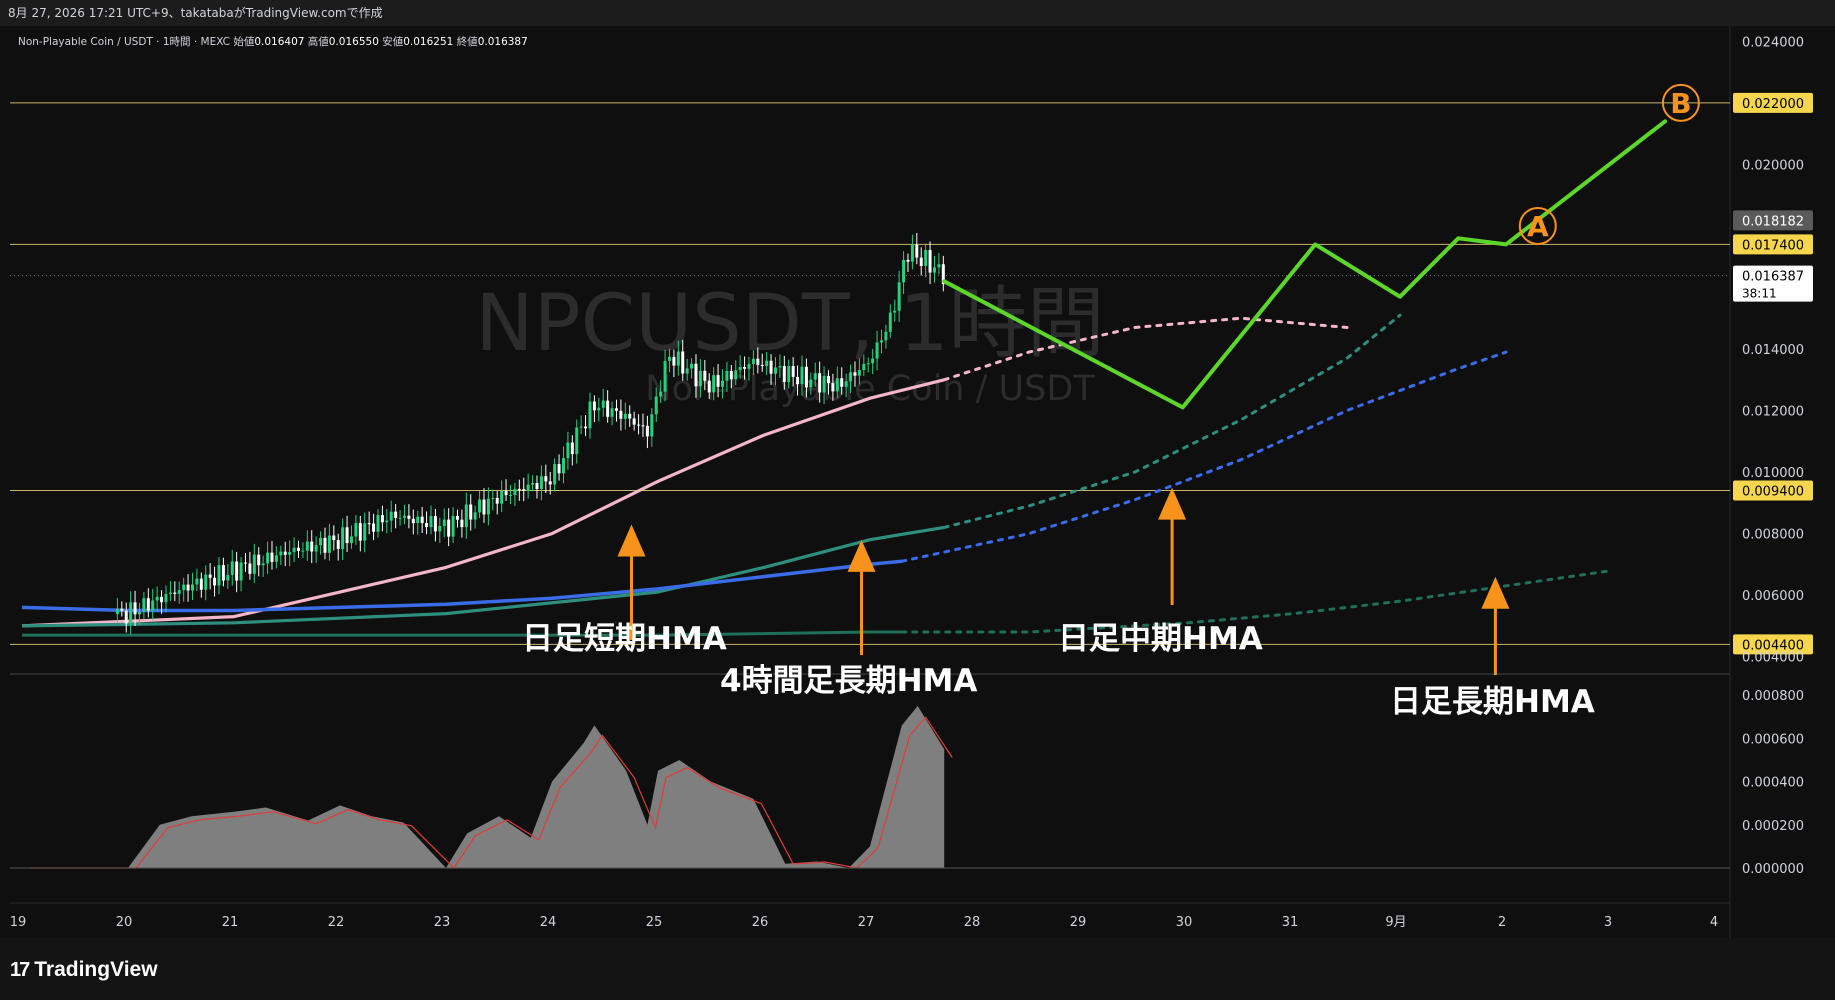 The width and height of the screenshot is (1835, 1000). Describe the element at coordinates (230, 922) in the screenshot. I see `time-axis-tick: 21` at that location.